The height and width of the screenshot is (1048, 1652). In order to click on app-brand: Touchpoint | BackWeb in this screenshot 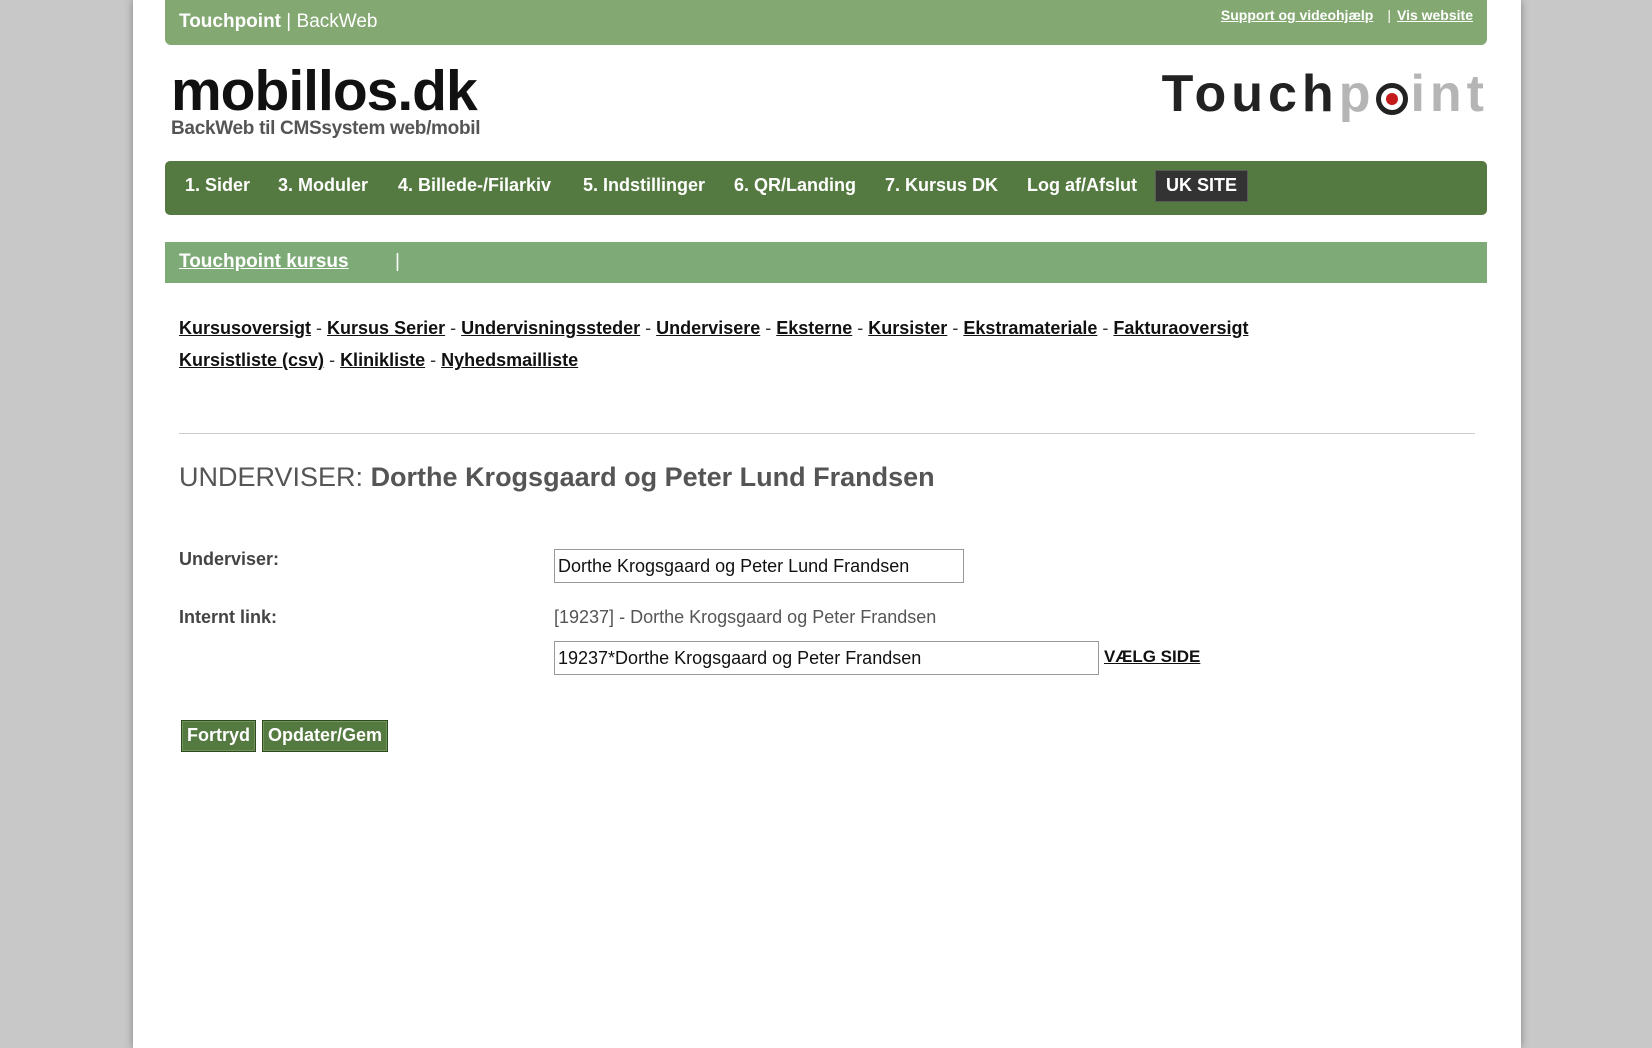, I will do `click(278, 22)`.